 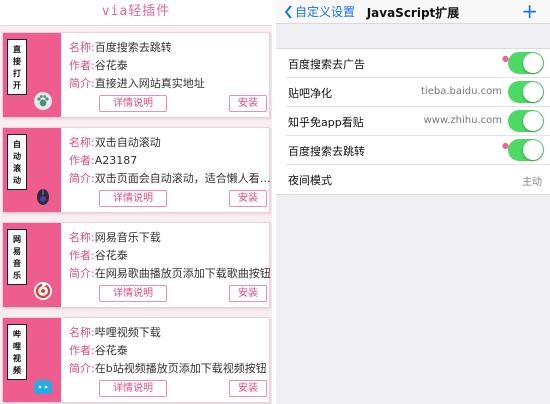 What do you see at coordinates (136, 13) in the screenshot?
I see `app-title: via轻插件` at bounding box center [136, 13].